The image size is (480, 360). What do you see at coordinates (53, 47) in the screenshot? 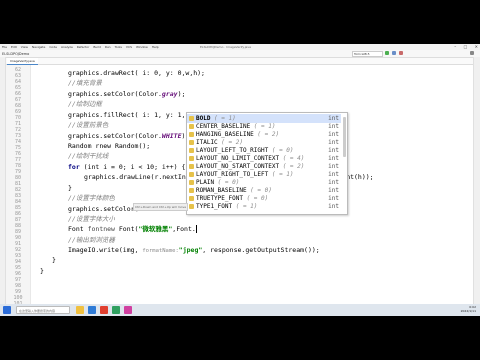
I see `menu-code: Code` at bounding box center [53, 47].